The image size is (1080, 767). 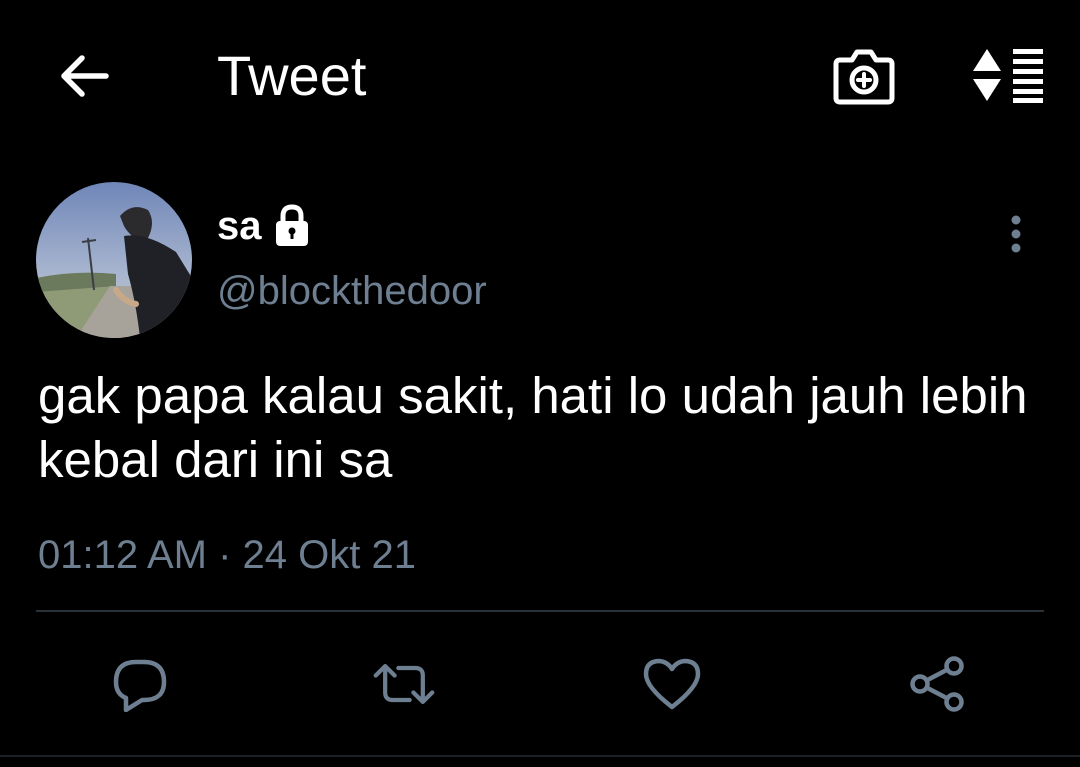 I want to click on share-icon, so click(x=937, y=684).